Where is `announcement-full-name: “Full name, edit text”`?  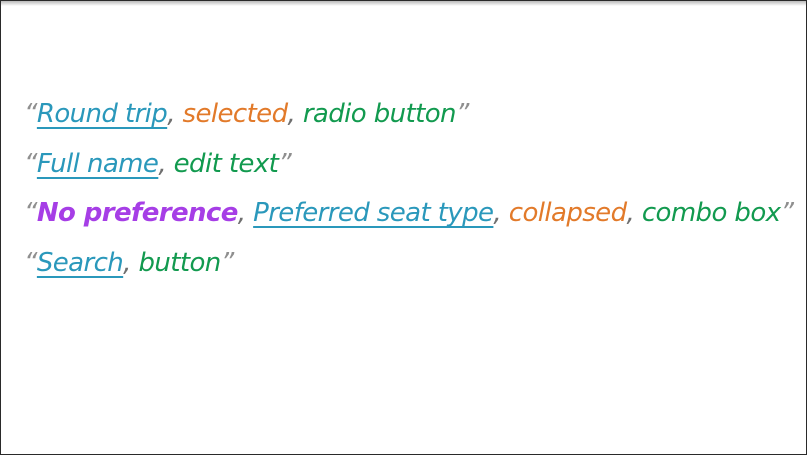
announcement-full-name: “Full name, edit text” is located at coordinates (408, 169).